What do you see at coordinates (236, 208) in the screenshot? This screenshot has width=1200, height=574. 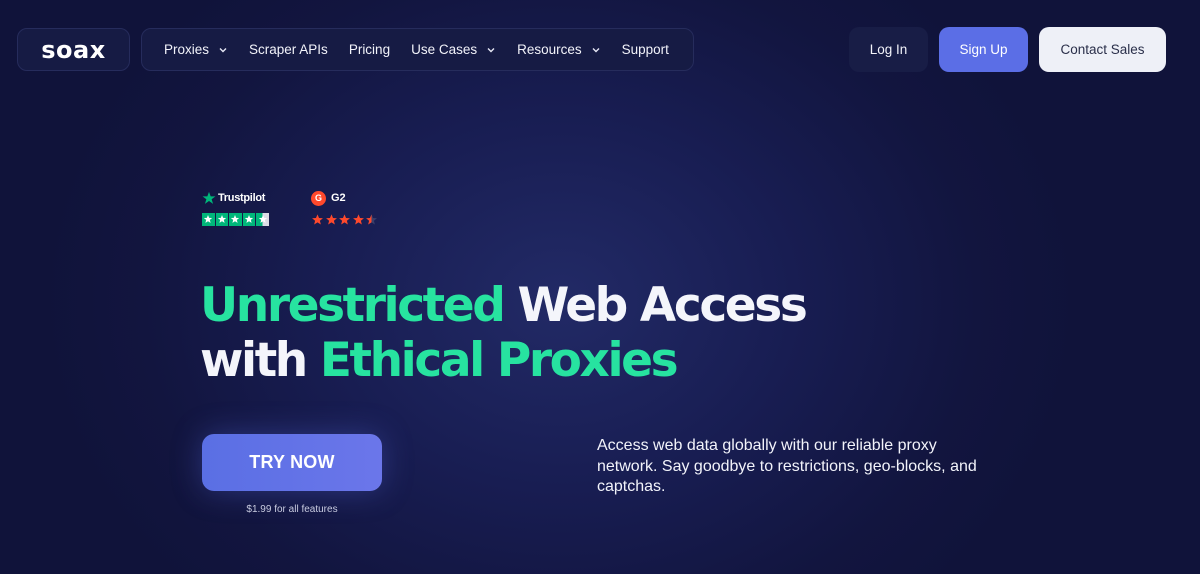 I see `trustpilot-rating: Trustpilot` at bounding box center [236, 208].